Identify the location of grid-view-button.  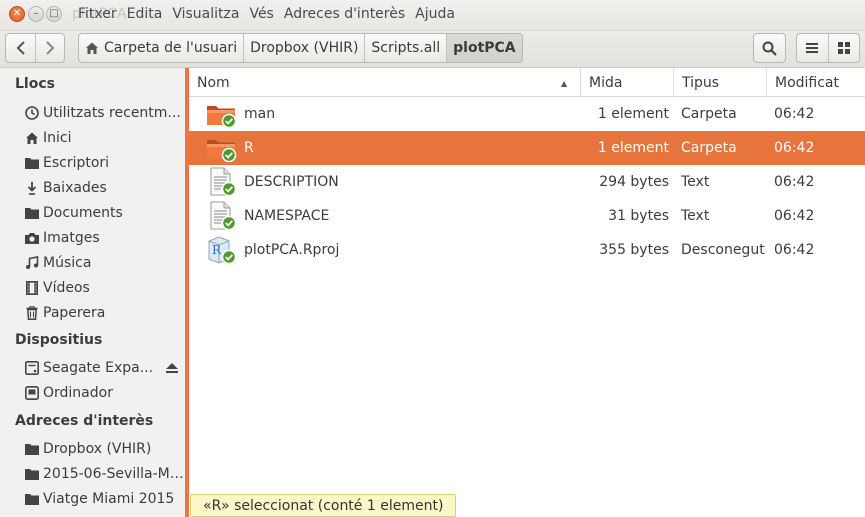
(843, 48).